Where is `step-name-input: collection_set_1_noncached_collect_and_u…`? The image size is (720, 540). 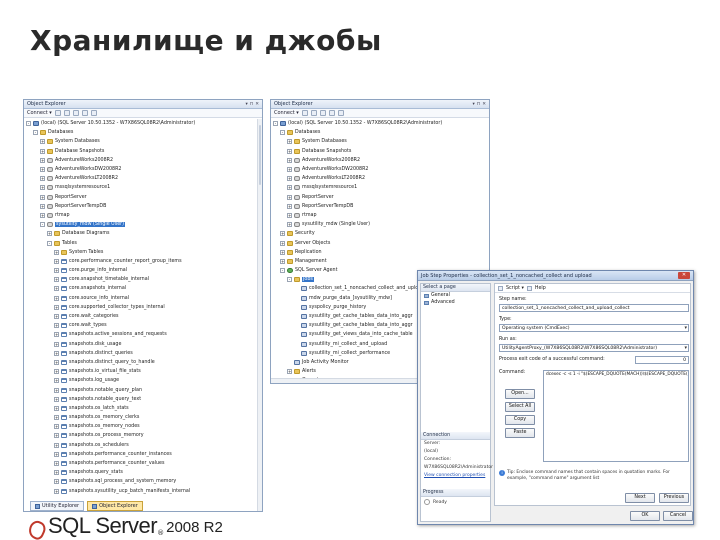 step-name-input: collection_set_1_noncached_collect_and_u… is located at coordinates (594, 308).